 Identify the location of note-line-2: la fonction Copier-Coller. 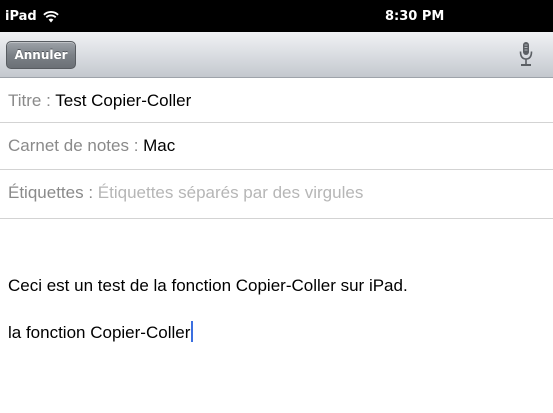
(101, 332).